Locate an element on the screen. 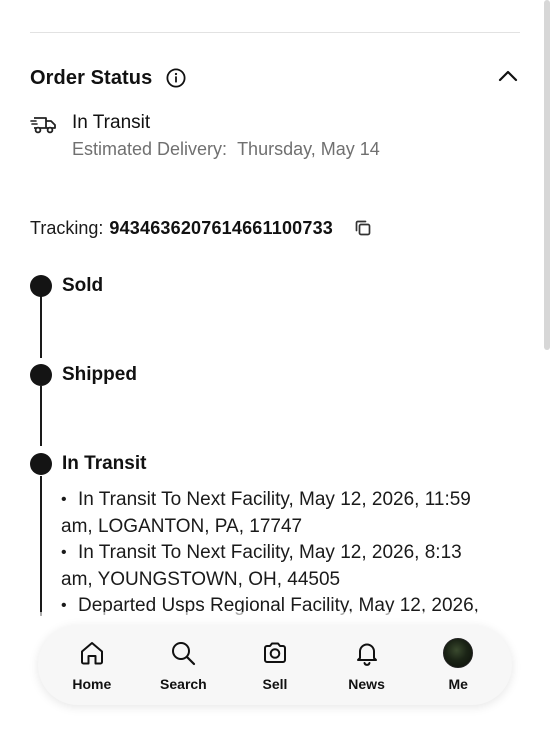  home-icon is located at coordinates (92, 653).